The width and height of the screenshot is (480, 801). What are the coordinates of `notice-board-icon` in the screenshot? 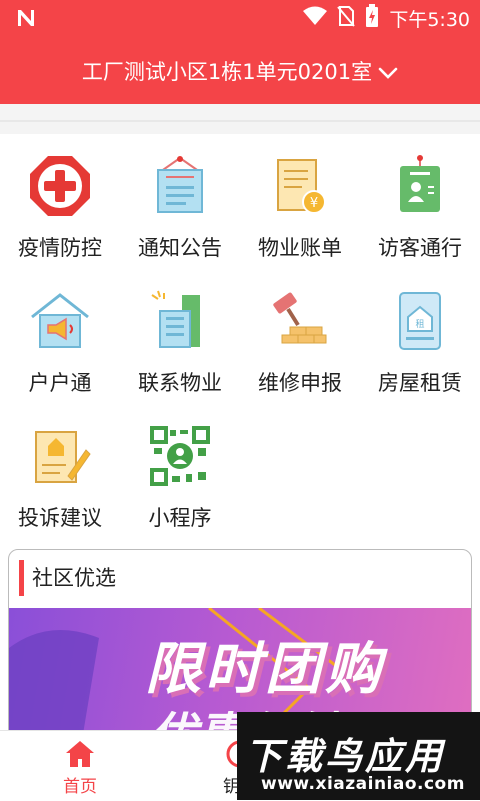 It's located at (180, 184).